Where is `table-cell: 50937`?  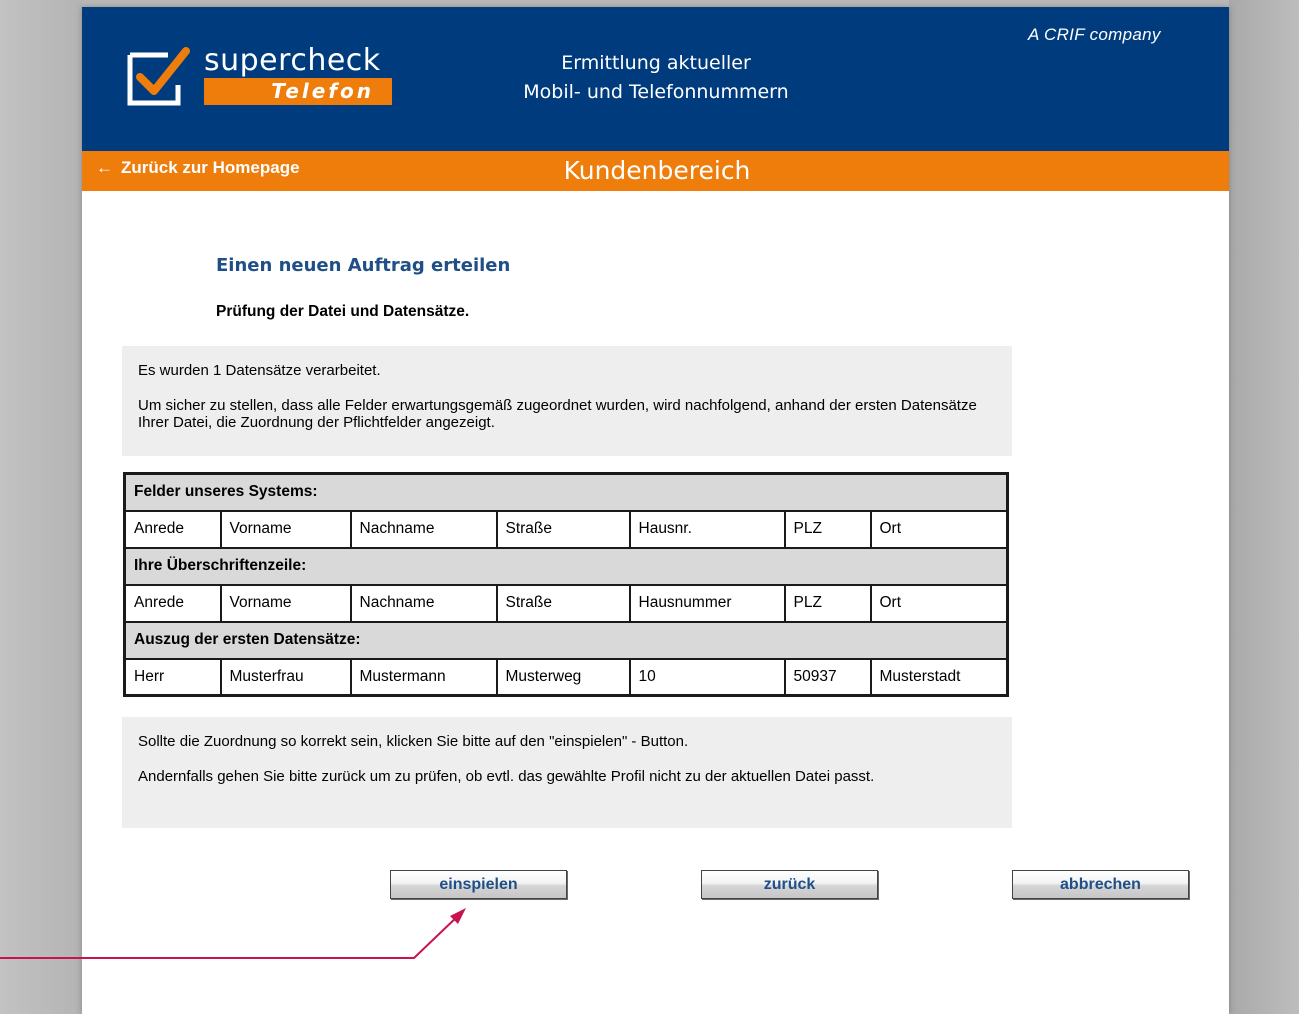
table-cell: 50937 is located at coordinates (827, 677).